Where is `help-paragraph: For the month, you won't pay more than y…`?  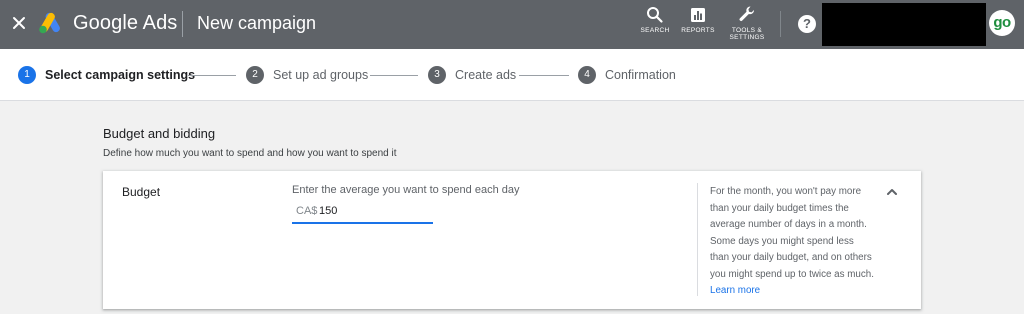 help-paragraph: For the month, you won't pay more than y… is located at coordinates (792, 233).